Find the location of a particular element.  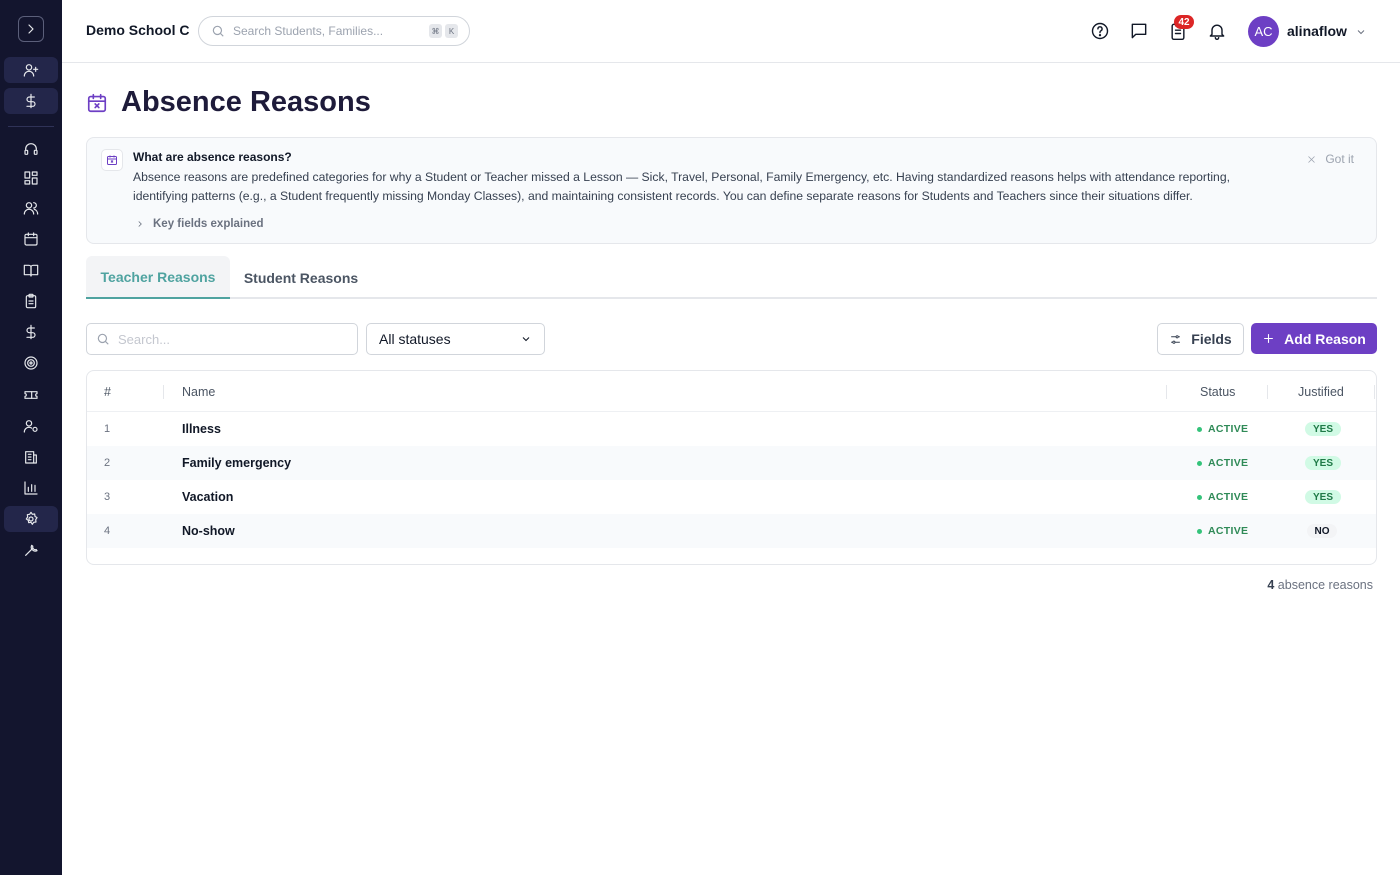

column-header-justified: Justified is located at coordinates (1321, 392).